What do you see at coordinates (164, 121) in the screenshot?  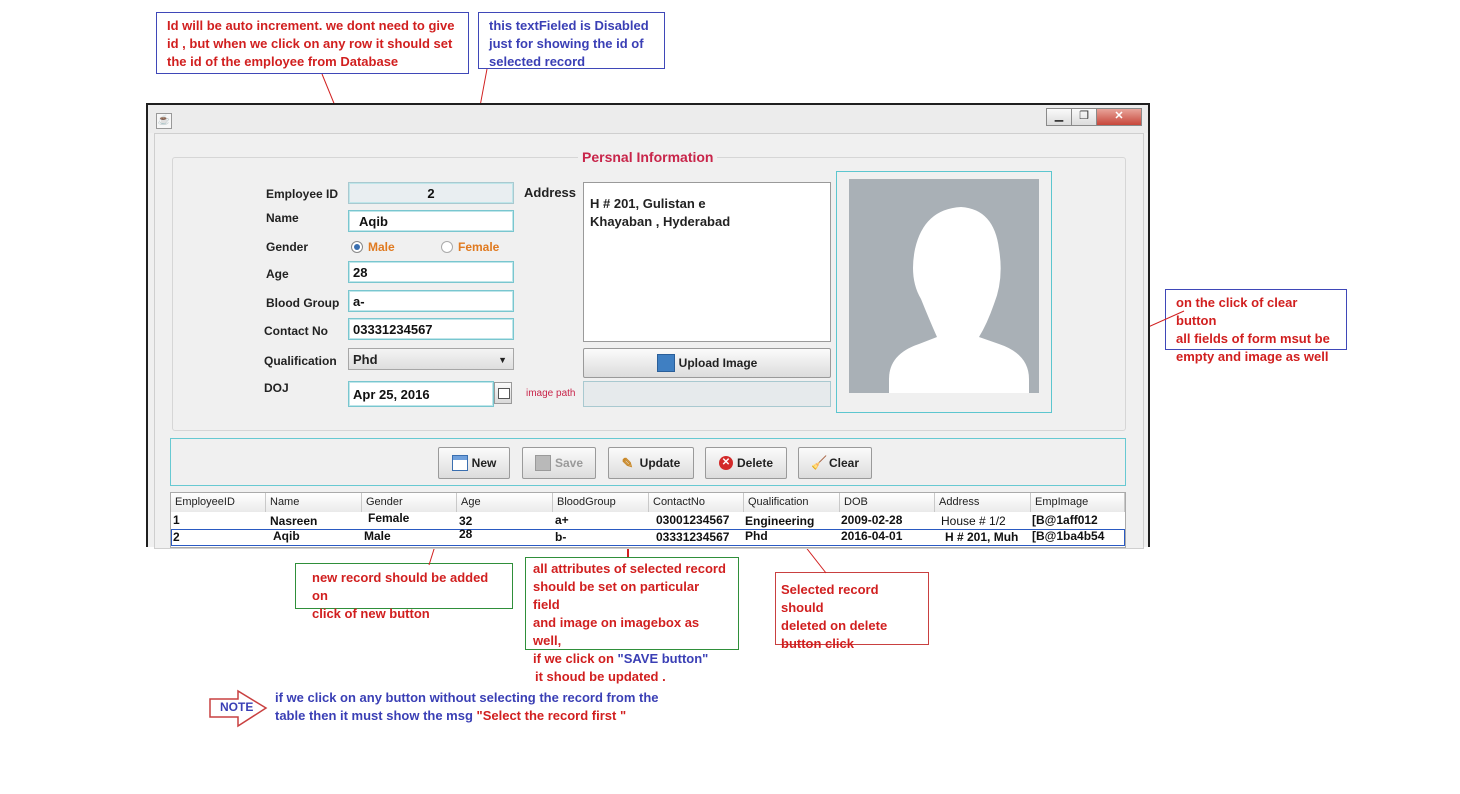 I see `java-app-icon: ☕` at bounding box center [164, 121].